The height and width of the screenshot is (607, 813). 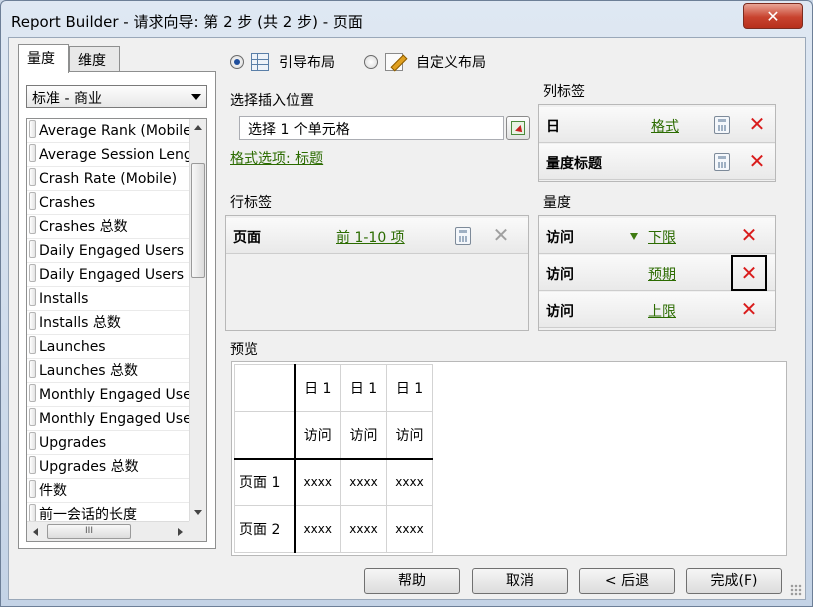 I want to click on list-item: Crashes, so click(x=108, y=203).